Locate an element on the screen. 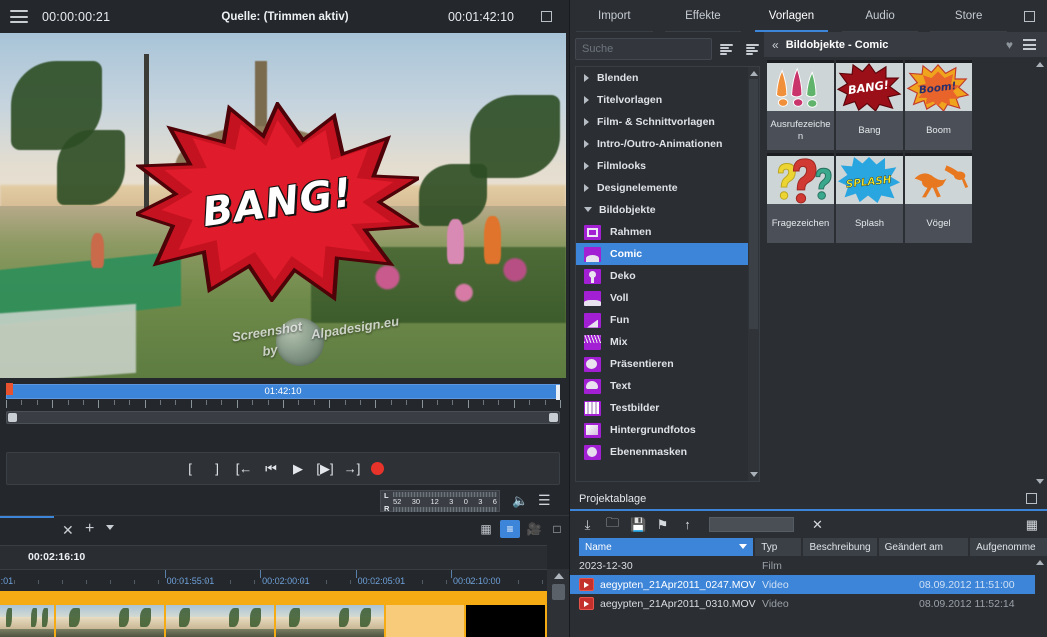  tree-group-intro-outro-animationen: Intro-/Outro-Animationen is located at coordinates (663, 144).